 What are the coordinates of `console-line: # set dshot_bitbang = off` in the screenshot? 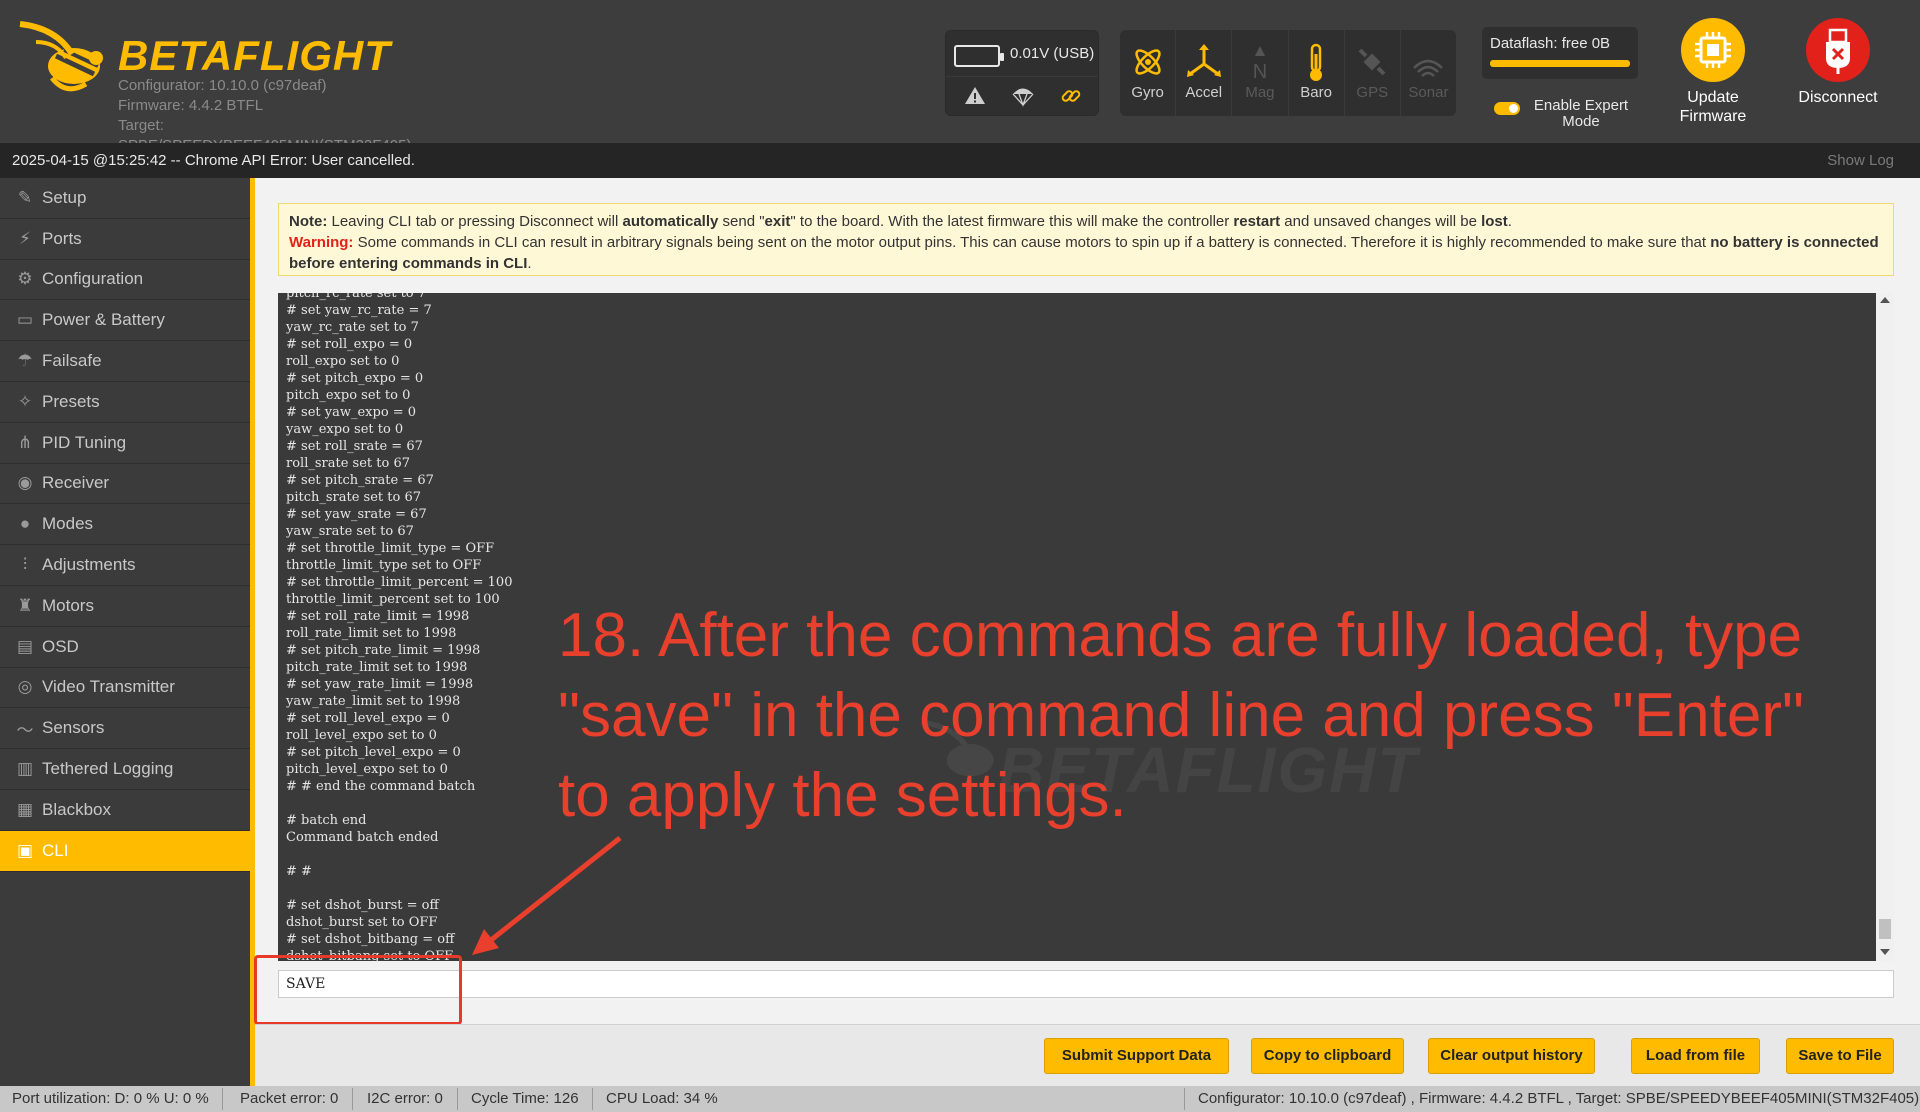 It's located at (370, 939).